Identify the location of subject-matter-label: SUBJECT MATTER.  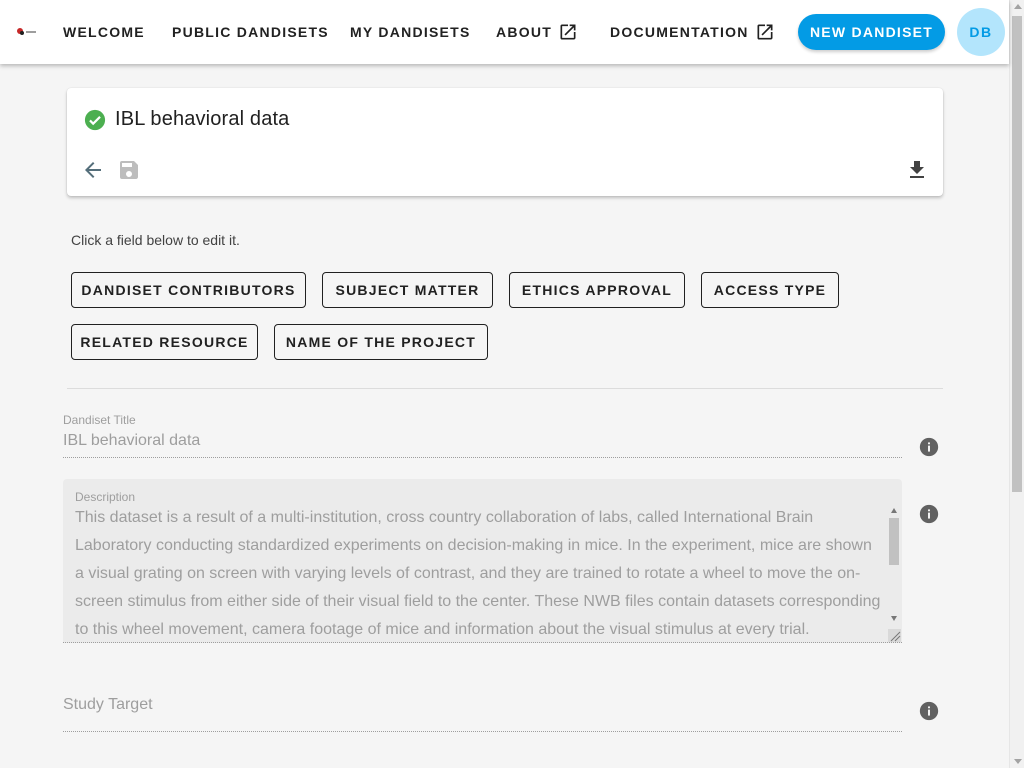
(407, 290).